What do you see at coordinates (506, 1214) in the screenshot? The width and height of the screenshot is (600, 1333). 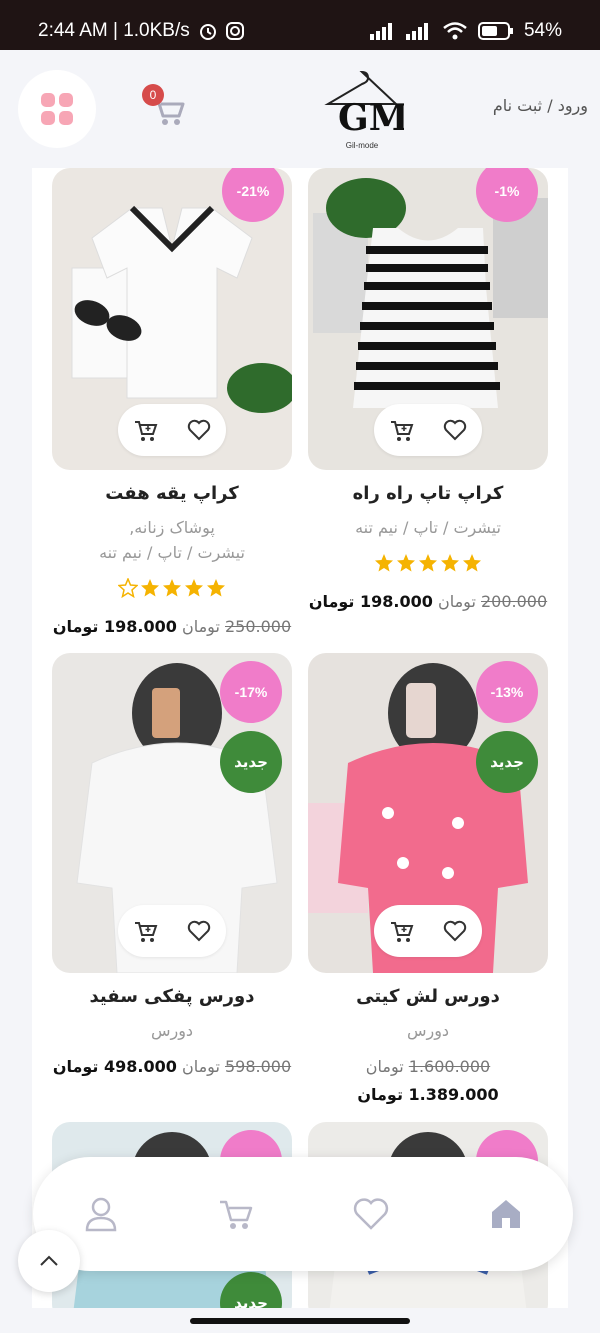 I see `home-icon` at bounding box center [506, 1214].